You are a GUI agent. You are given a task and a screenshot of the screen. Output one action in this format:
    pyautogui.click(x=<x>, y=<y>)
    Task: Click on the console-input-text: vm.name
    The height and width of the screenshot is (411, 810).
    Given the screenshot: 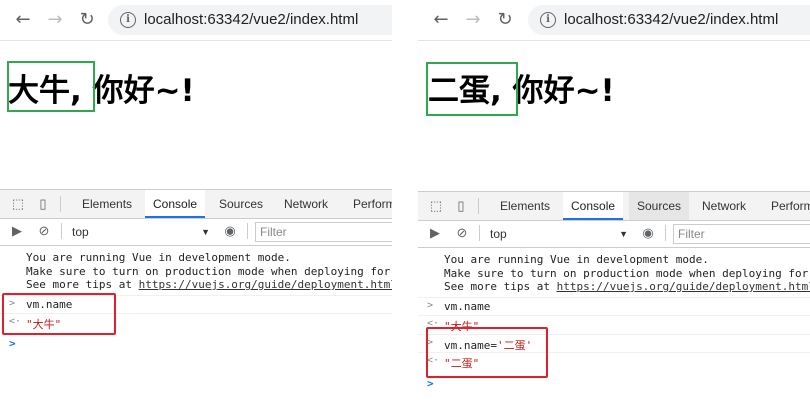 What is the action you would take?
    pyautogui.click(x=467, y=306)
    